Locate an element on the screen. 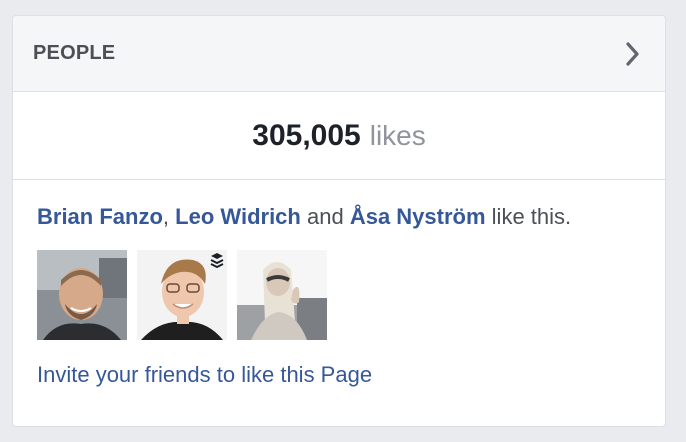  avatar-brian-fanzo is located at coordinates (82, 295).